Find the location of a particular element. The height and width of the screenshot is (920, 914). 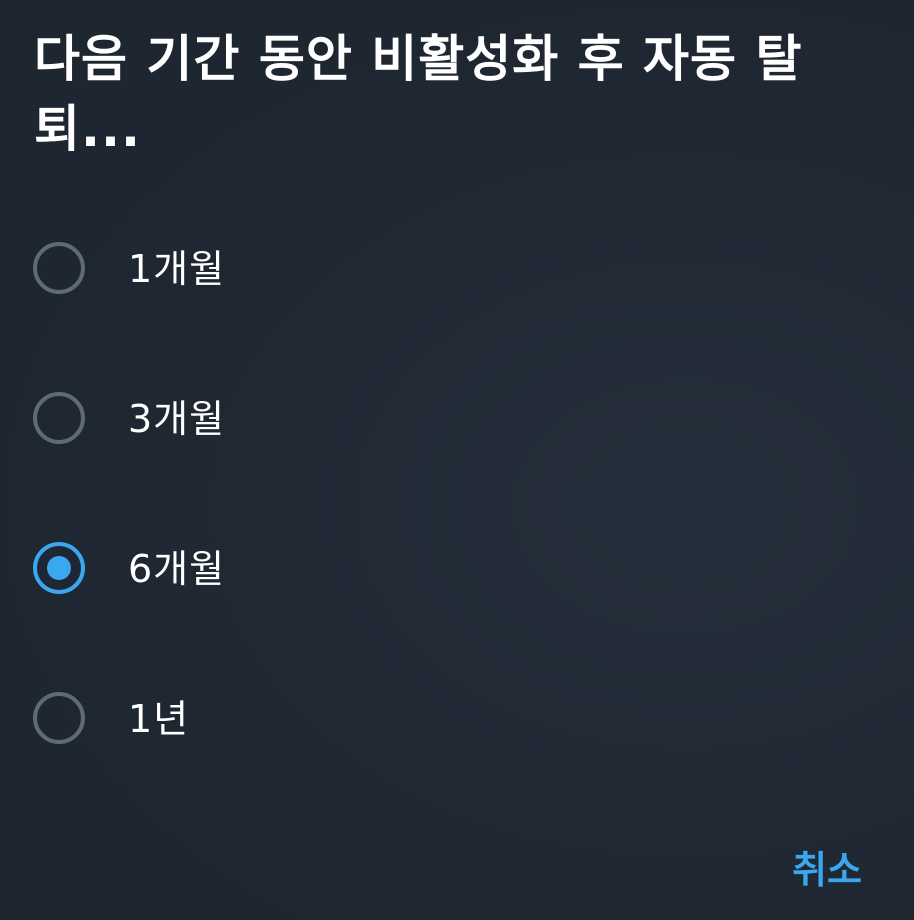

cancel-button: 취소 is located at coordinates (827, 870).